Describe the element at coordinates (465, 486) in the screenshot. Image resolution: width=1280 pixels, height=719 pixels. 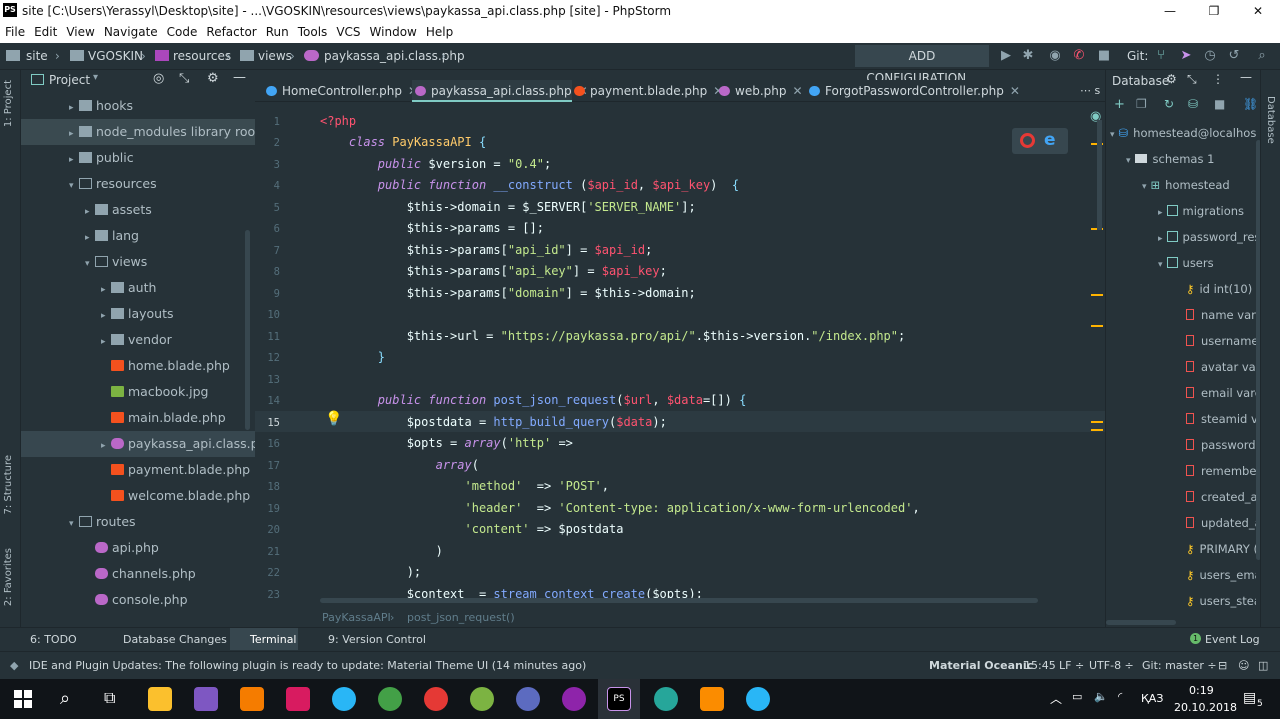
I see `code-line-18: 'method' => 'POST',` at that location.